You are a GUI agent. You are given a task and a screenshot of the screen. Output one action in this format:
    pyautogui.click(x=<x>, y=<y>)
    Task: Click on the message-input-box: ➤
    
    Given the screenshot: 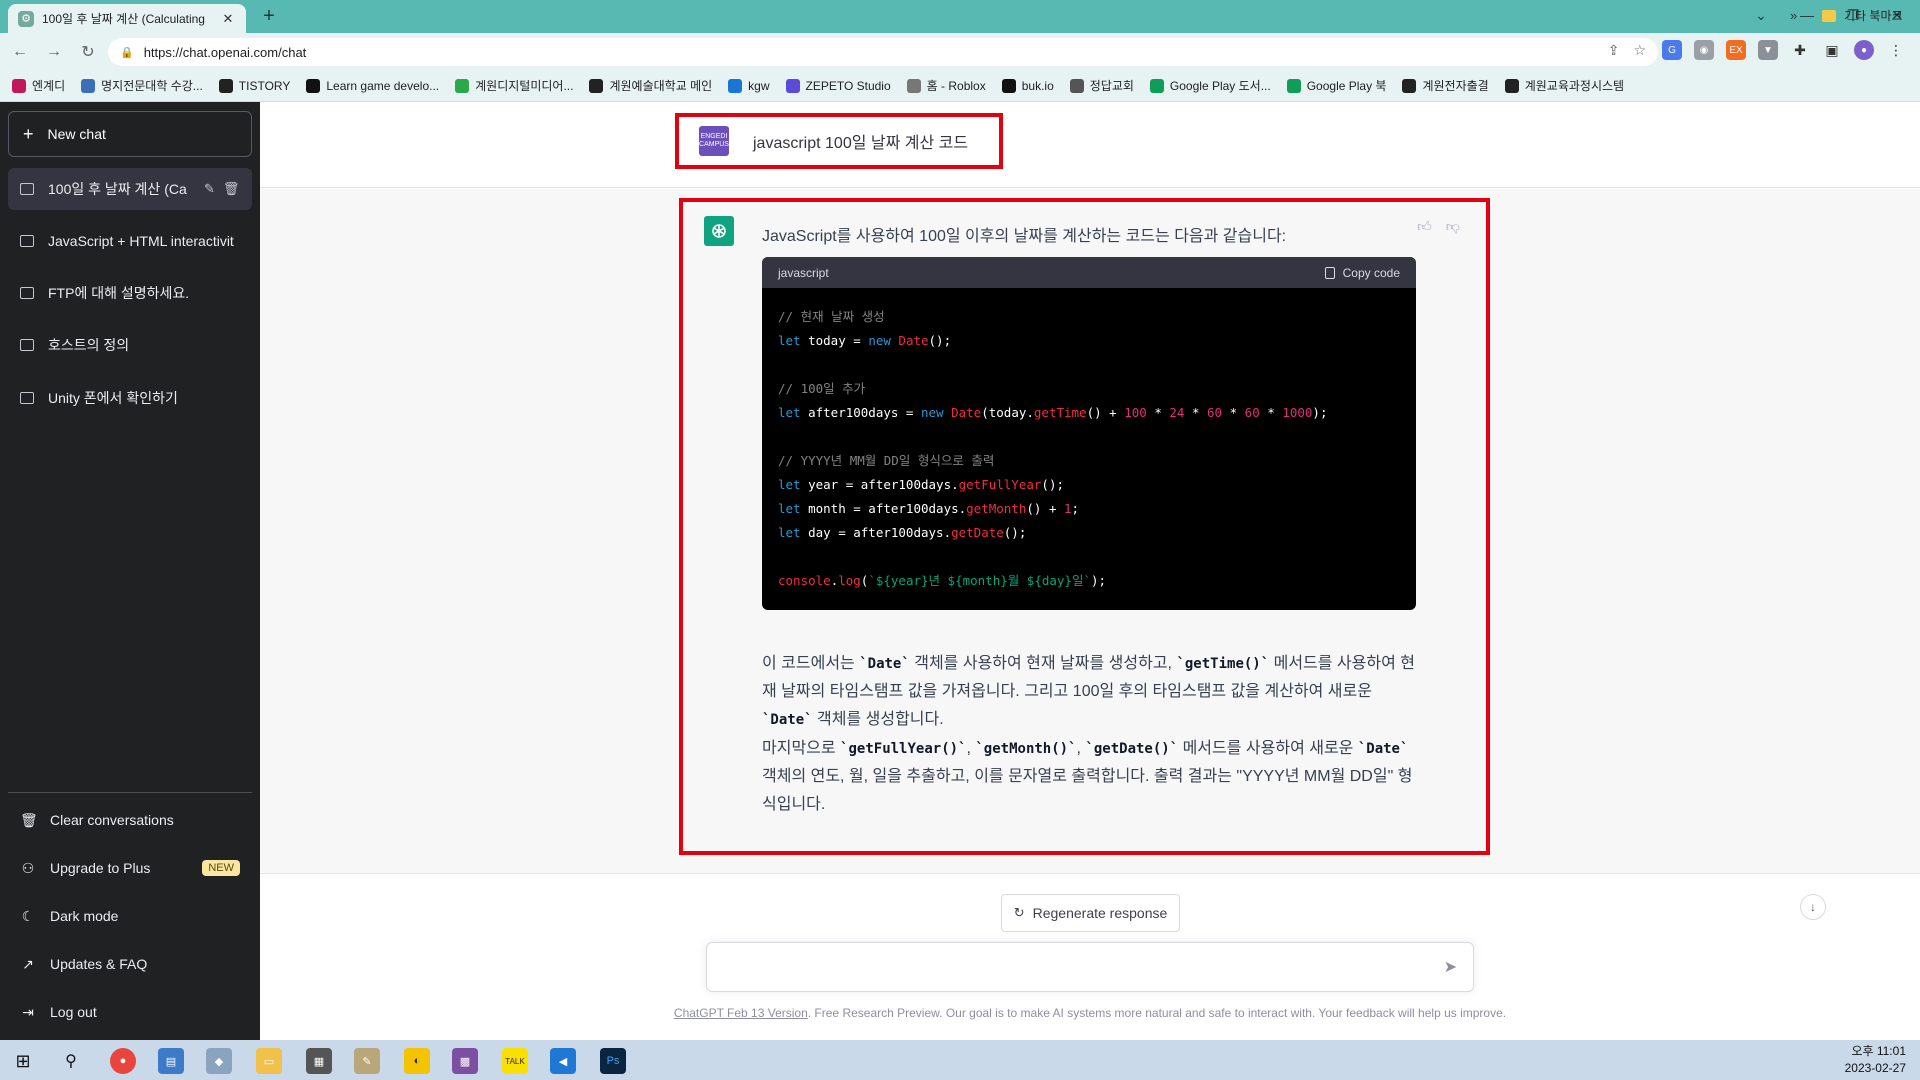 What is the action you would take?
    pyautogui.click(x=1090, y=967)
    